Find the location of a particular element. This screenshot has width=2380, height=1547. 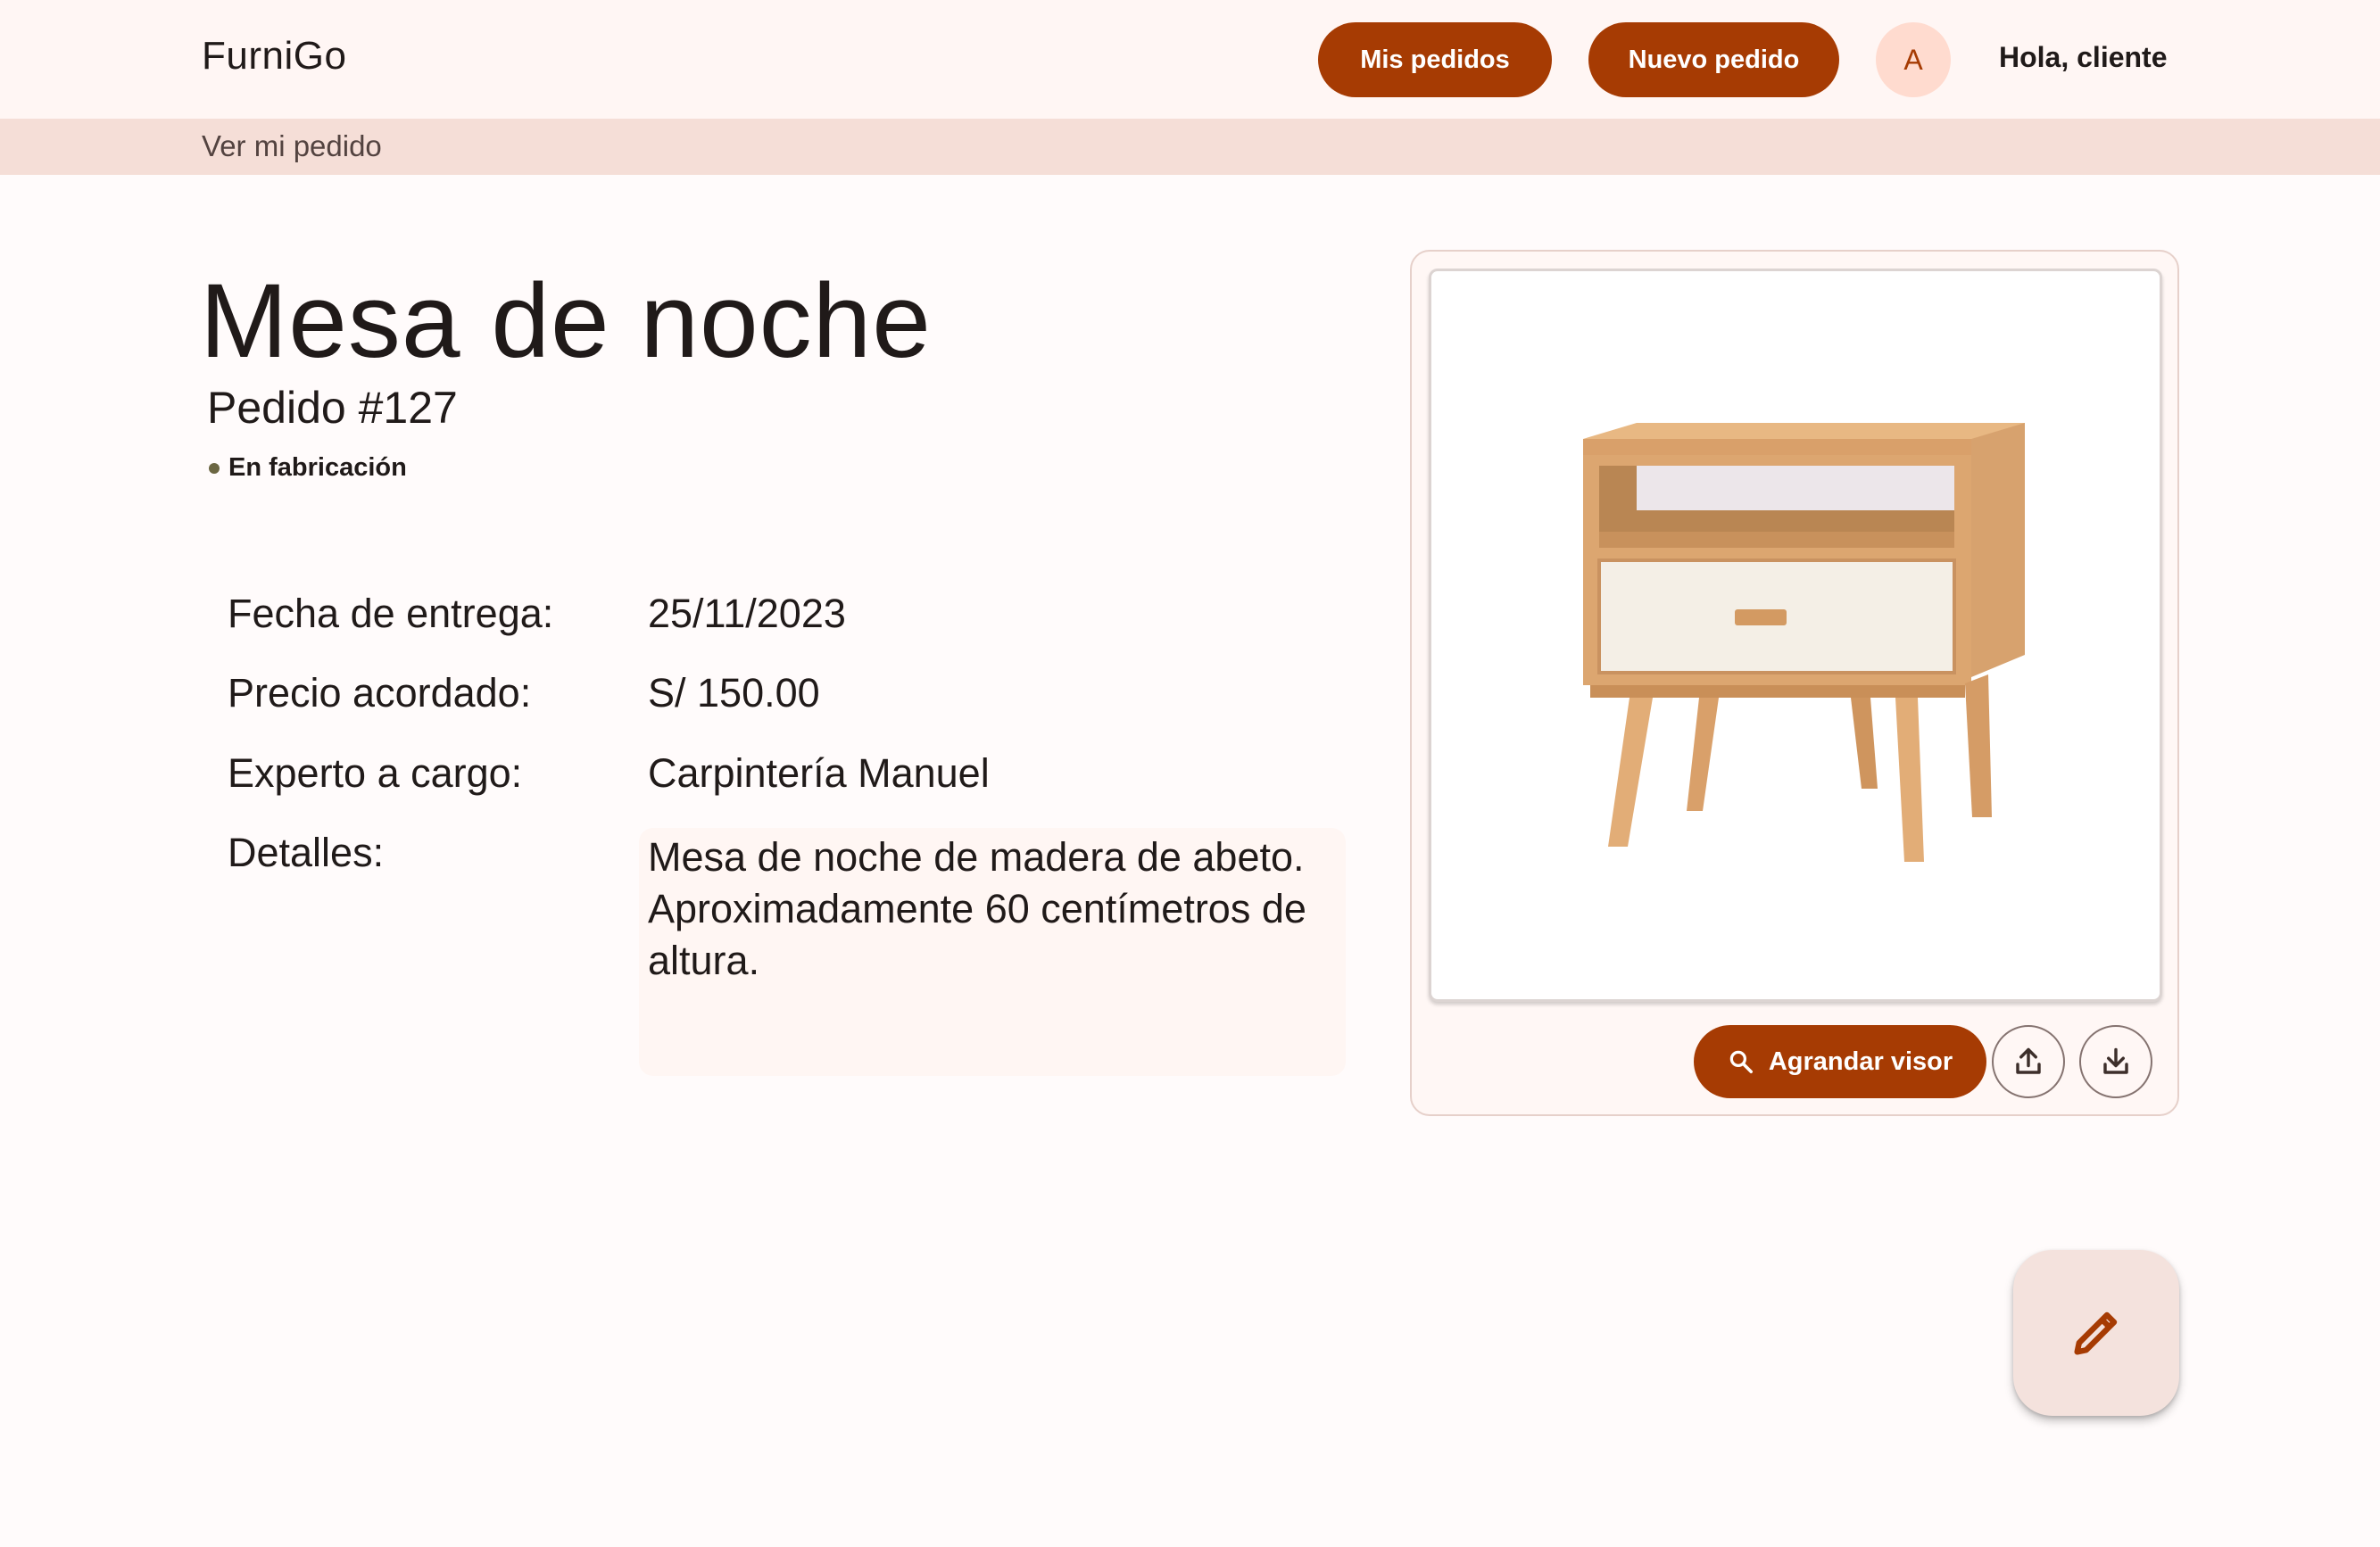

delivery-date-value: 25/11/2023 is located at coordinates (747, 613).